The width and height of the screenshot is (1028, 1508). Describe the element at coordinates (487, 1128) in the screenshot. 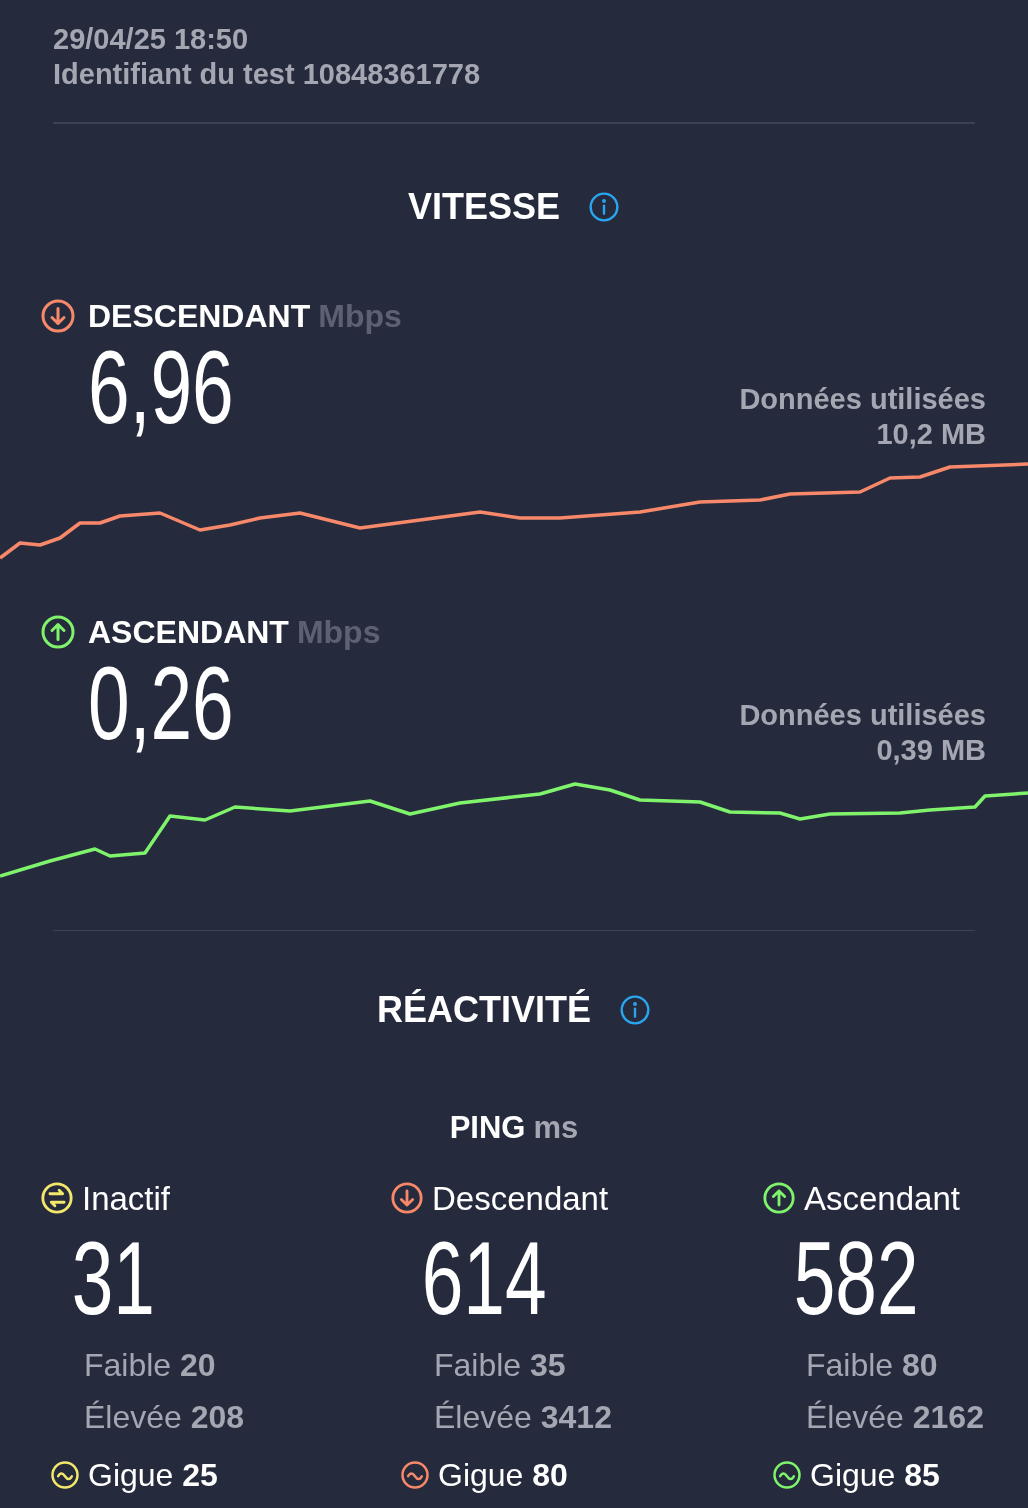

I see `ping-label: PING` at that location.